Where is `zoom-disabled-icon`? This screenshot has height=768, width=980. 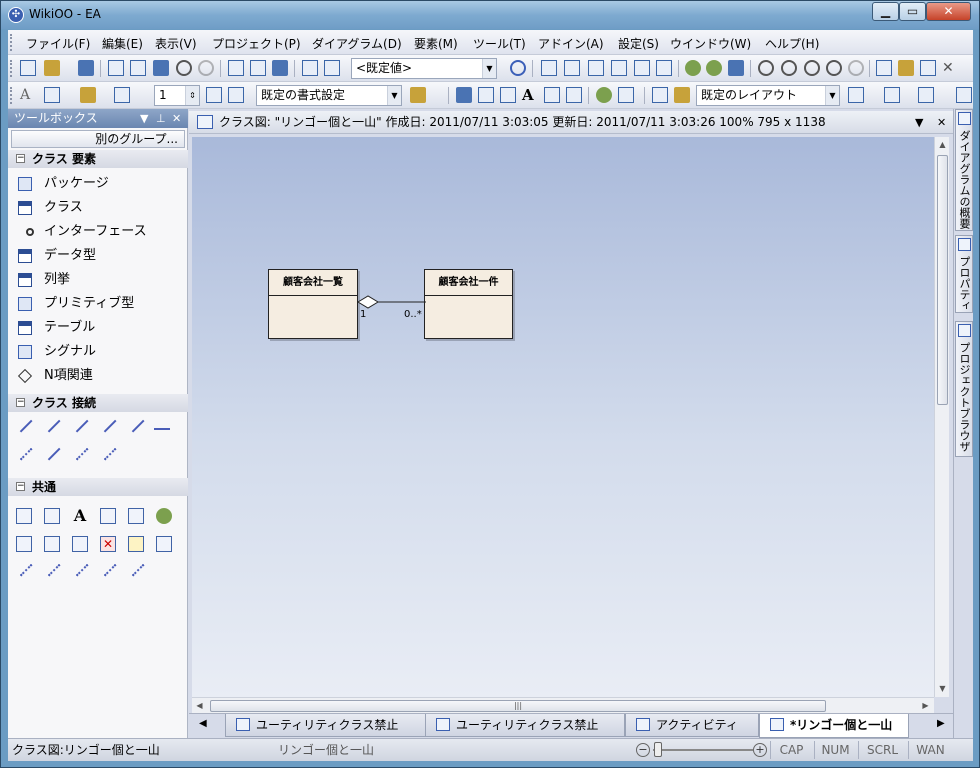 zoom-disabled-icon is located at coordinates (856, 68).